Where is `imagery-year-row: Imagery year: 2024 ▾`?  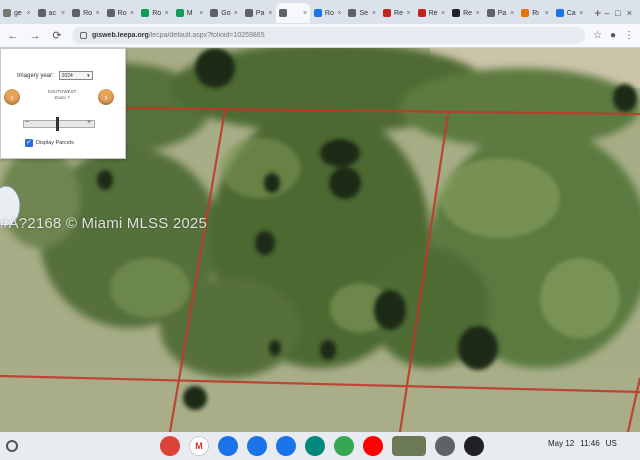 imagery-year-row: Imagery year: 2024 ▾ is located at coordinates (55, 75).